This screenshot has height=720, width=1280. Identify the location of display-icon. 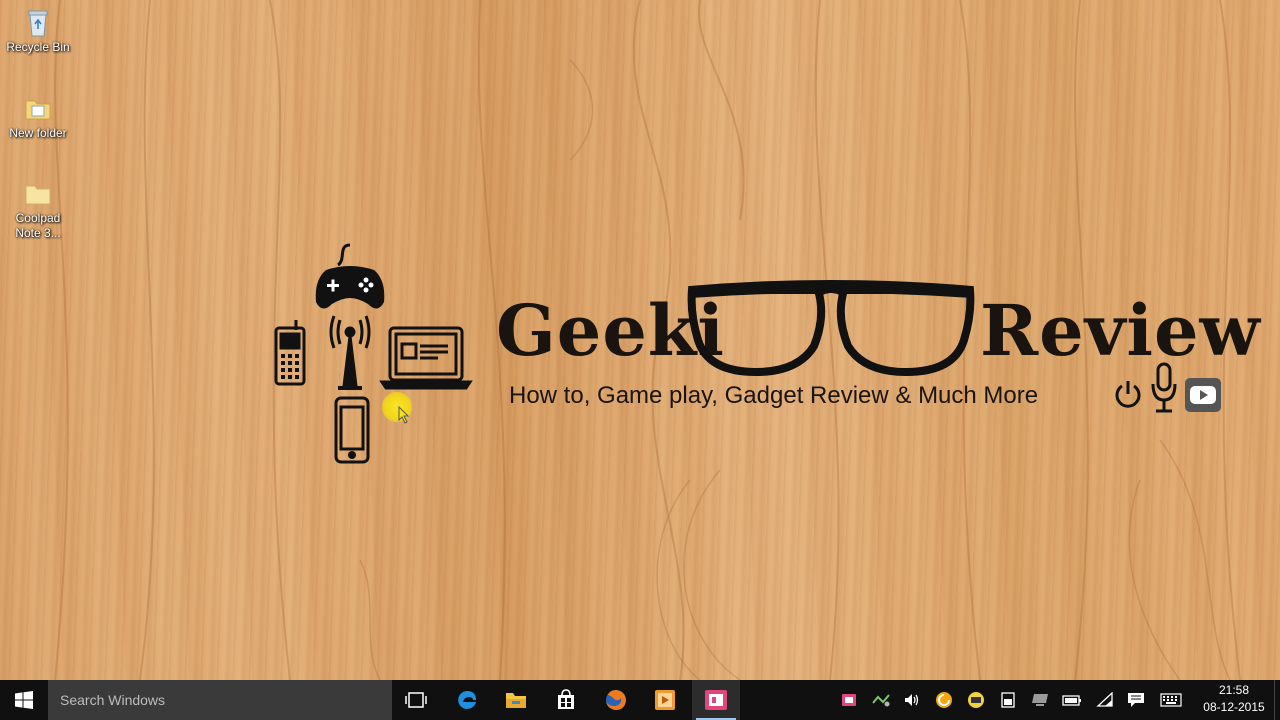
(1040, 700).